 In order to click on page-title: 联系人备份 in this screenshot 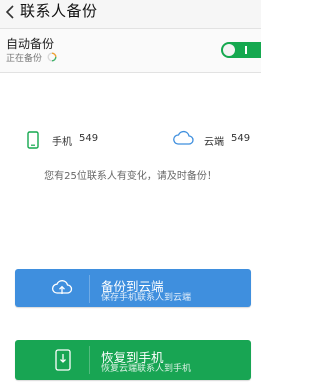, I will do `click(59, 11)`.